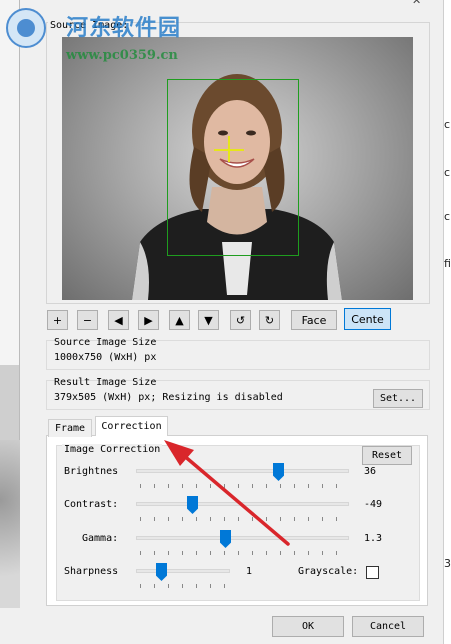 Image resolution: width=451 pixels, height=644 pixels. I want to click on plus-icon: +, so click(57, 320).